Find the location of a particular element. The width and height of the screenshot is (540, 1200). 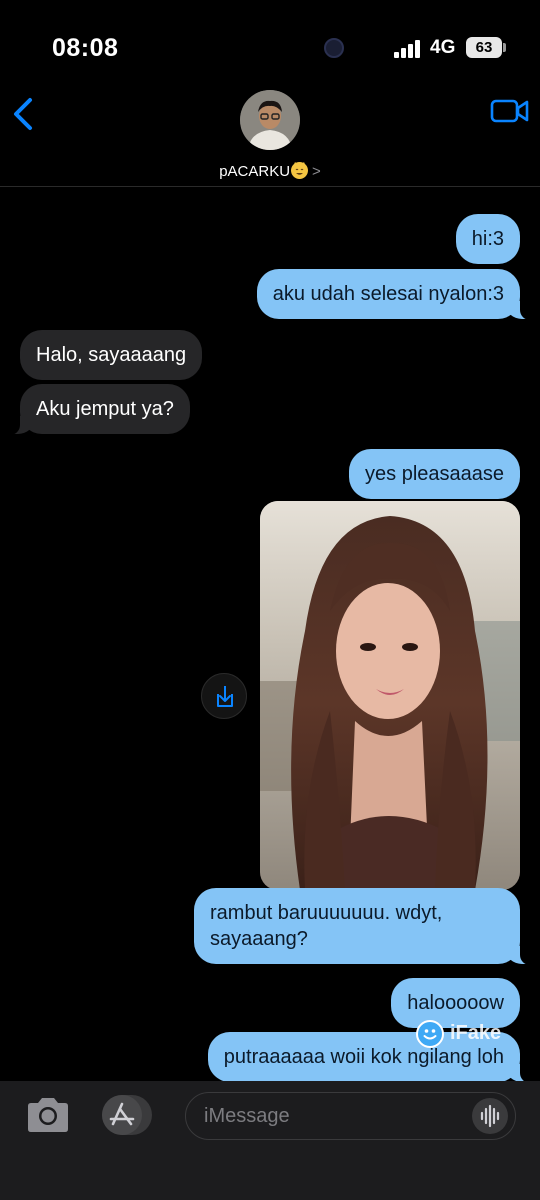

waveform-icon is located at coordinates (490, 1116).